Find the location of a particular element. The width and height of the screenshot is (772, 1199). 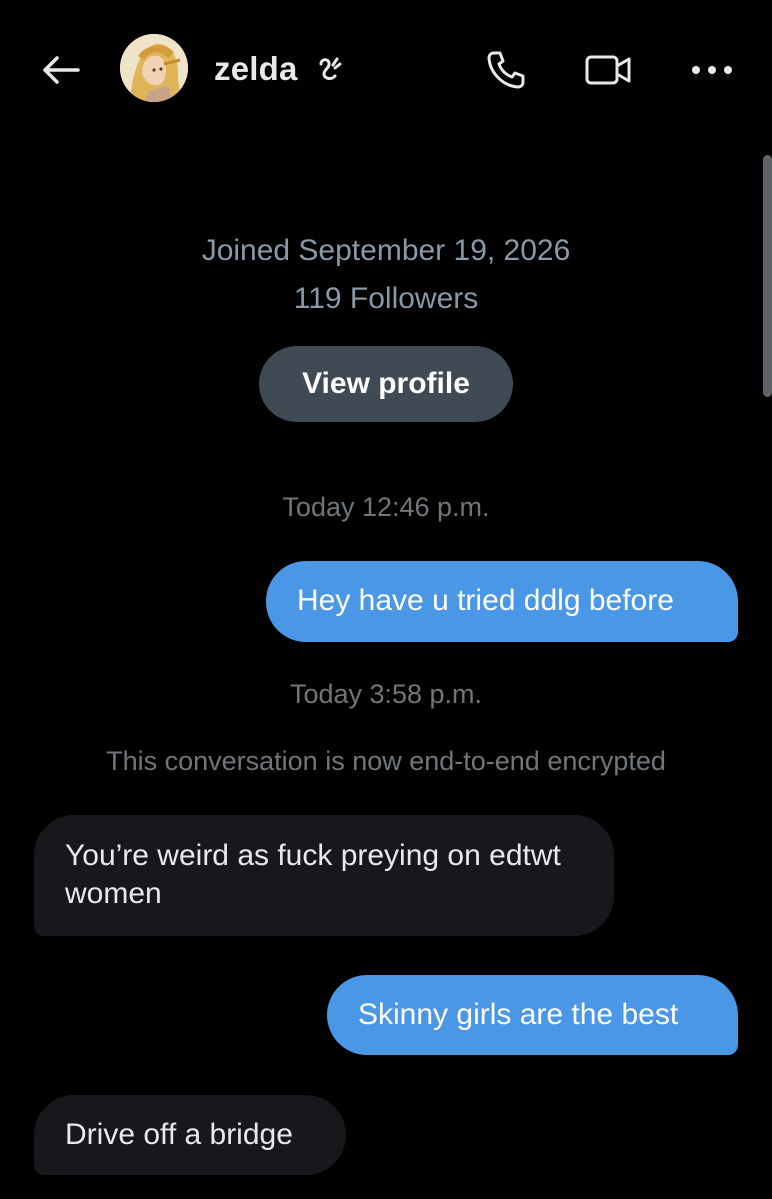

more-options-button is located at coordinates (712, 70).